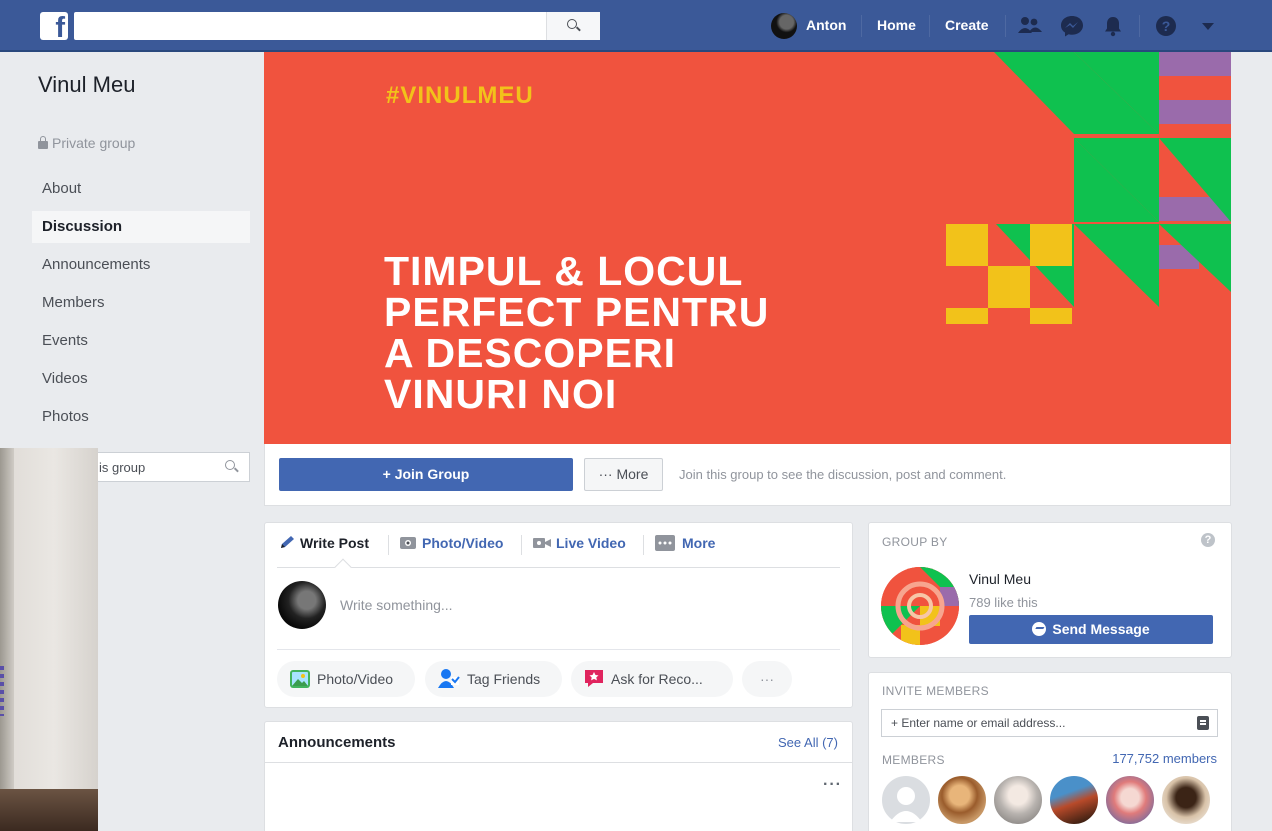  Describe the element at coordinates (577, 312) in the screenshot. I see `cover-headline-line: PERFECT PENTRU` at that location.